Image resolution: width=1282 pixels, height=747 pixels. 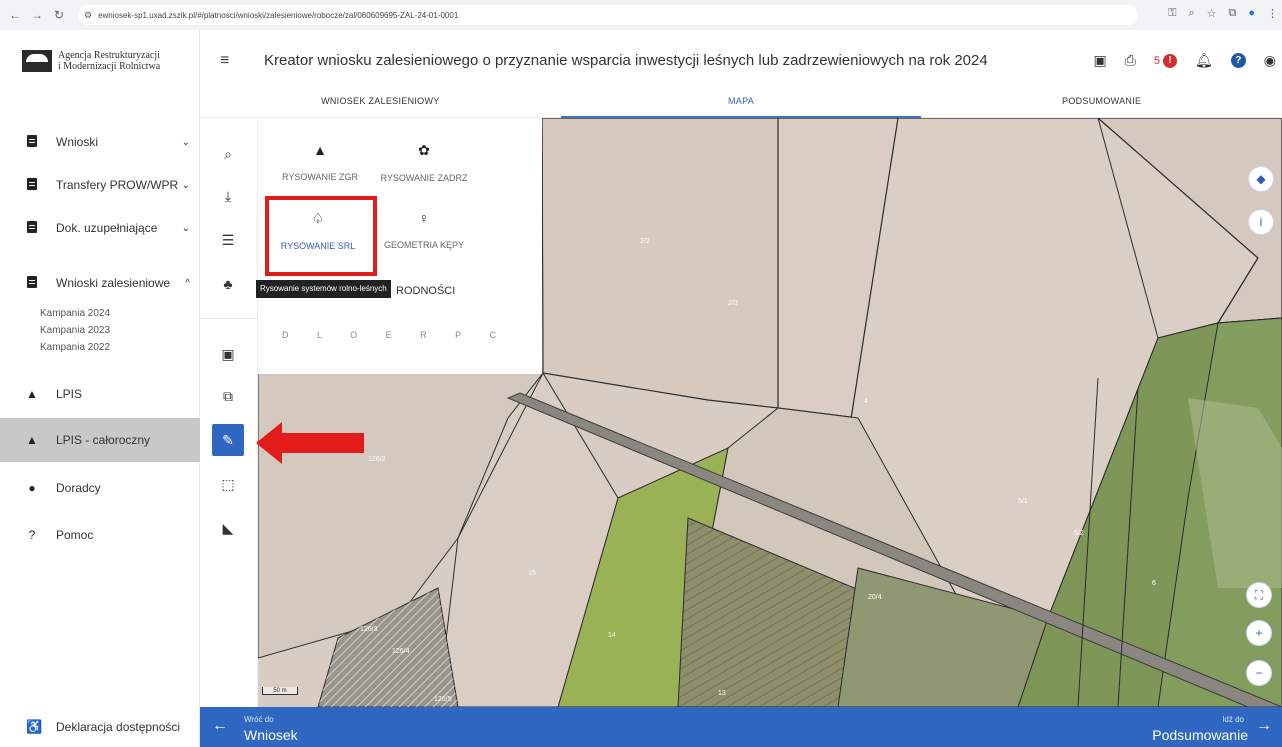 What do you see at coordinates (100, 283) in the screenshot?
I see `sidebar-item-wnioski-zalesieniowe: Wnioski zalesieniowe ^` at bounding box center [100, 283].